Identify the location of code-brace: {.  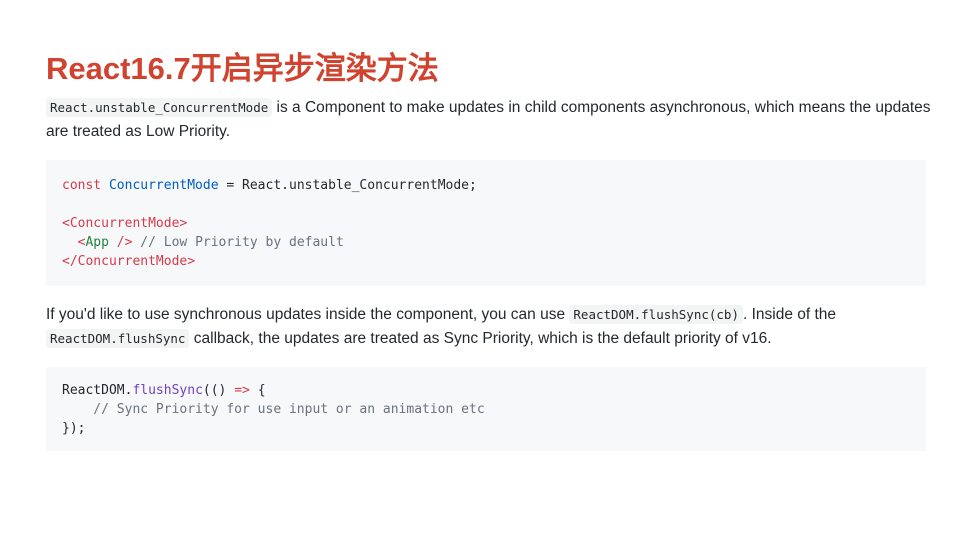
(257, 390).